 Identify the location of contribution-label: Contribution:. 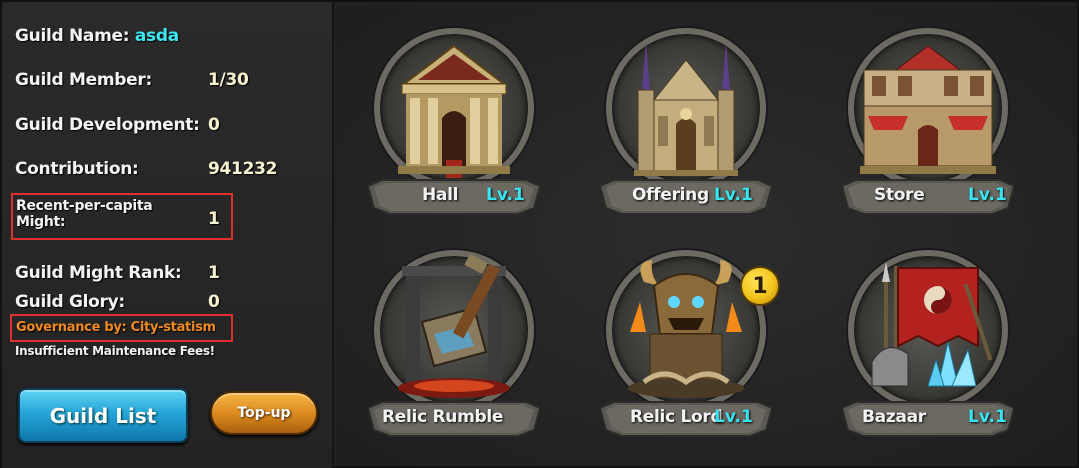
(77, 169).